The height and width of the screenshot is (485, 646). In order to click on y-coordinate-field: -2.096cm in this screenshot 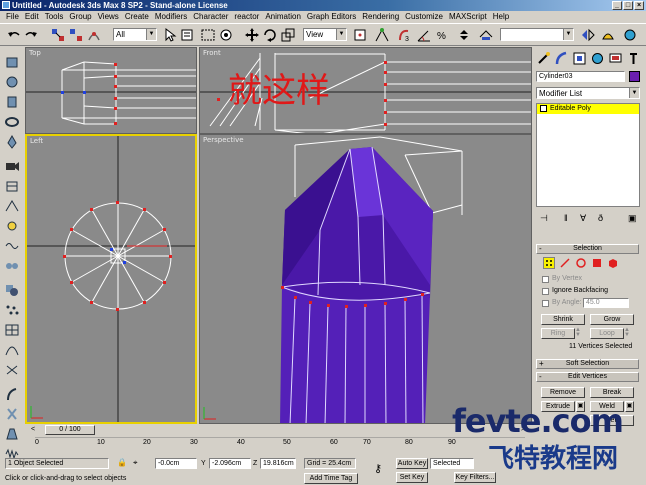, I will do `click(230, 463)`.